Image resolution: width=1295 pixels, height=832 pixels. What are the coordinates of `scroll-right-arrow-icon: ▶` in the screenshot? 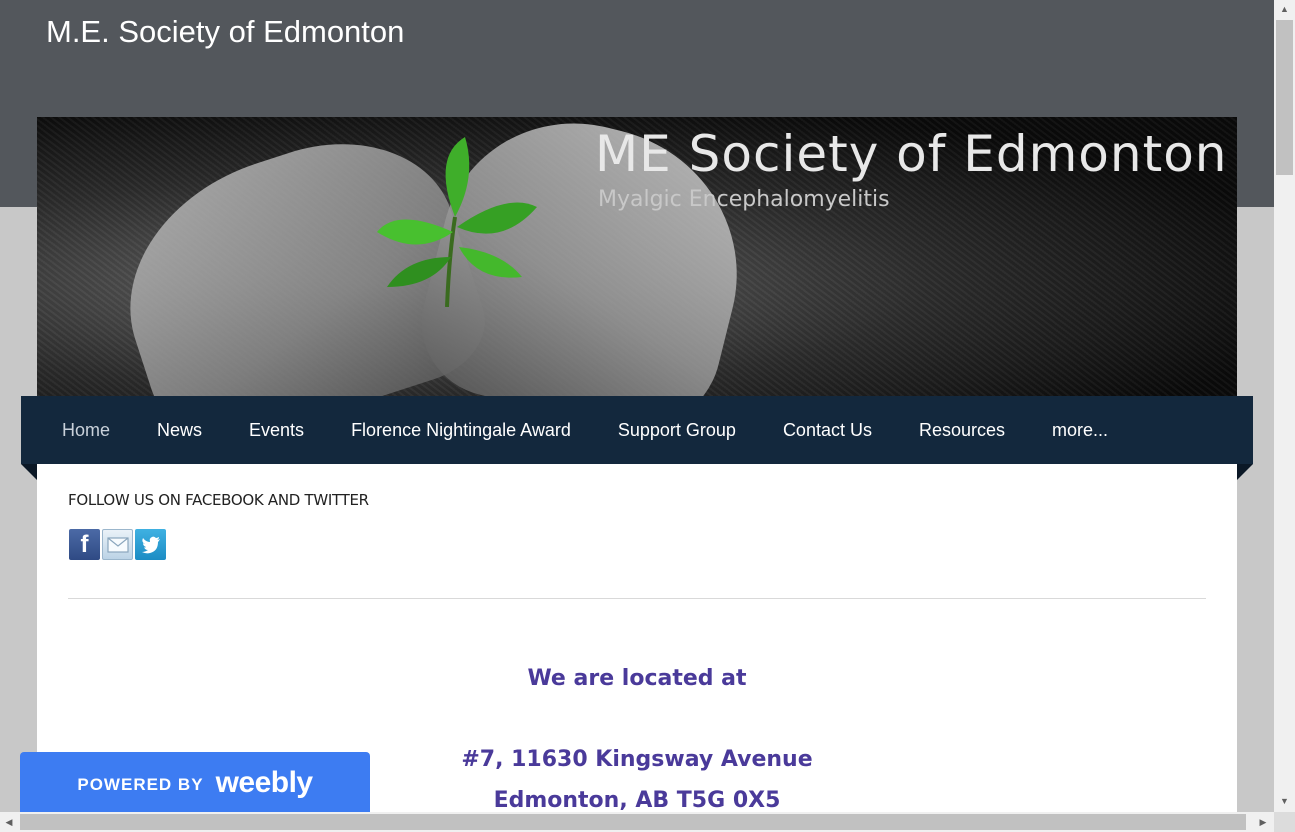 It's located at (1263, 822).